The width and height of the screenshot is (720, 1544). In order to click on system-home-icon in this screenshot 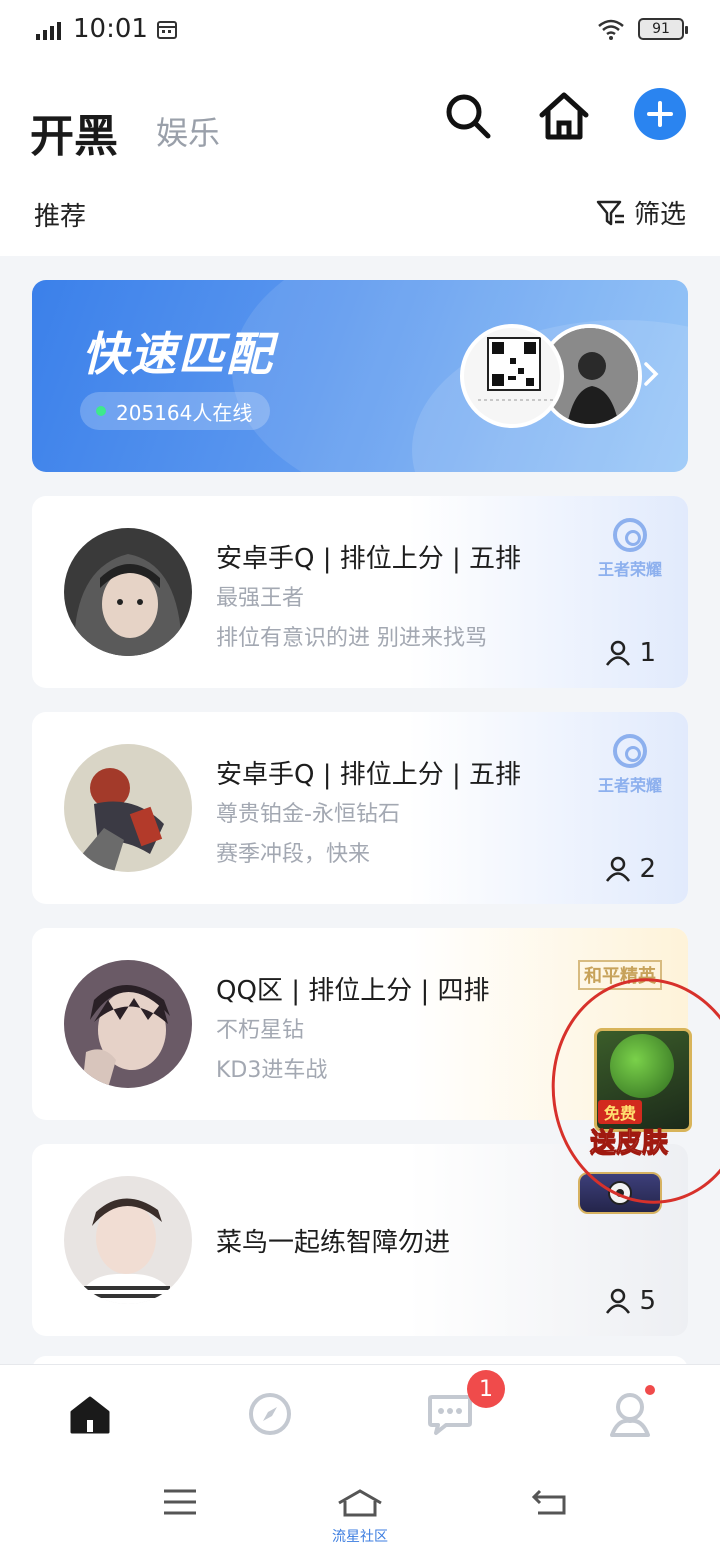, I will do `click(360, 1502)`.